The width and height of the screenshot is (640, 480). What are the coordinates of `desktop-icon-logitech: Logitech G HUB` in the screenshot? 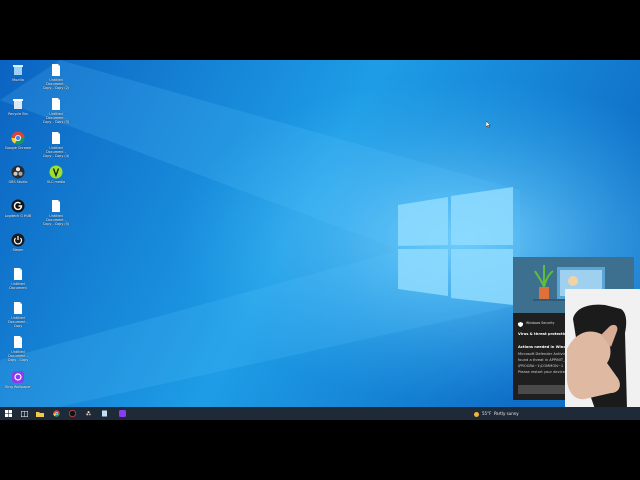 It's located at (18, 208).